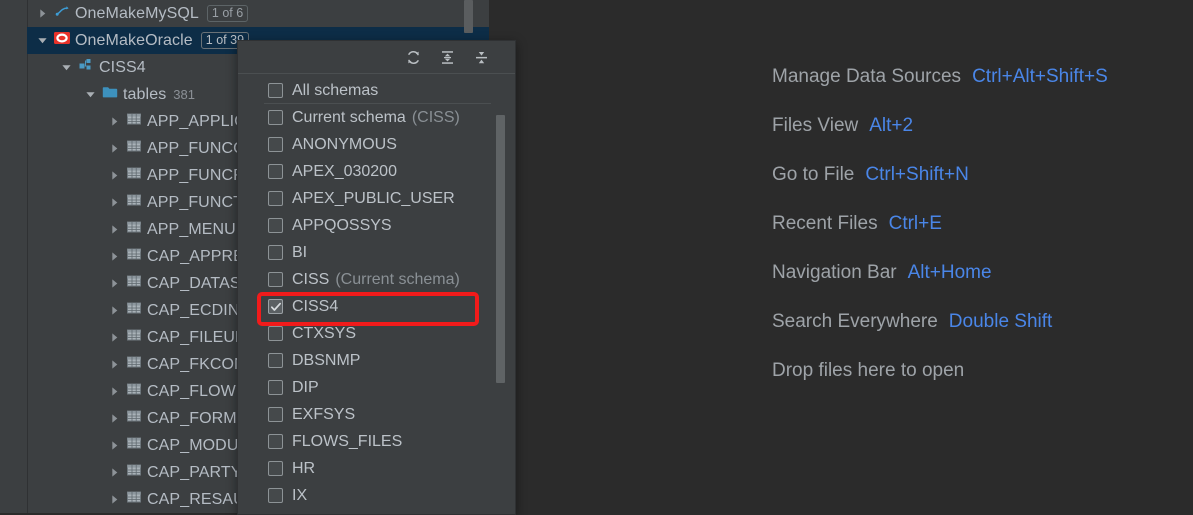 Image resolution: width=1193 pixels, height=515 pixels. Describe the element at coordinates (481, 57) in the screenshot. I see `collapse-all-icon` at that location.